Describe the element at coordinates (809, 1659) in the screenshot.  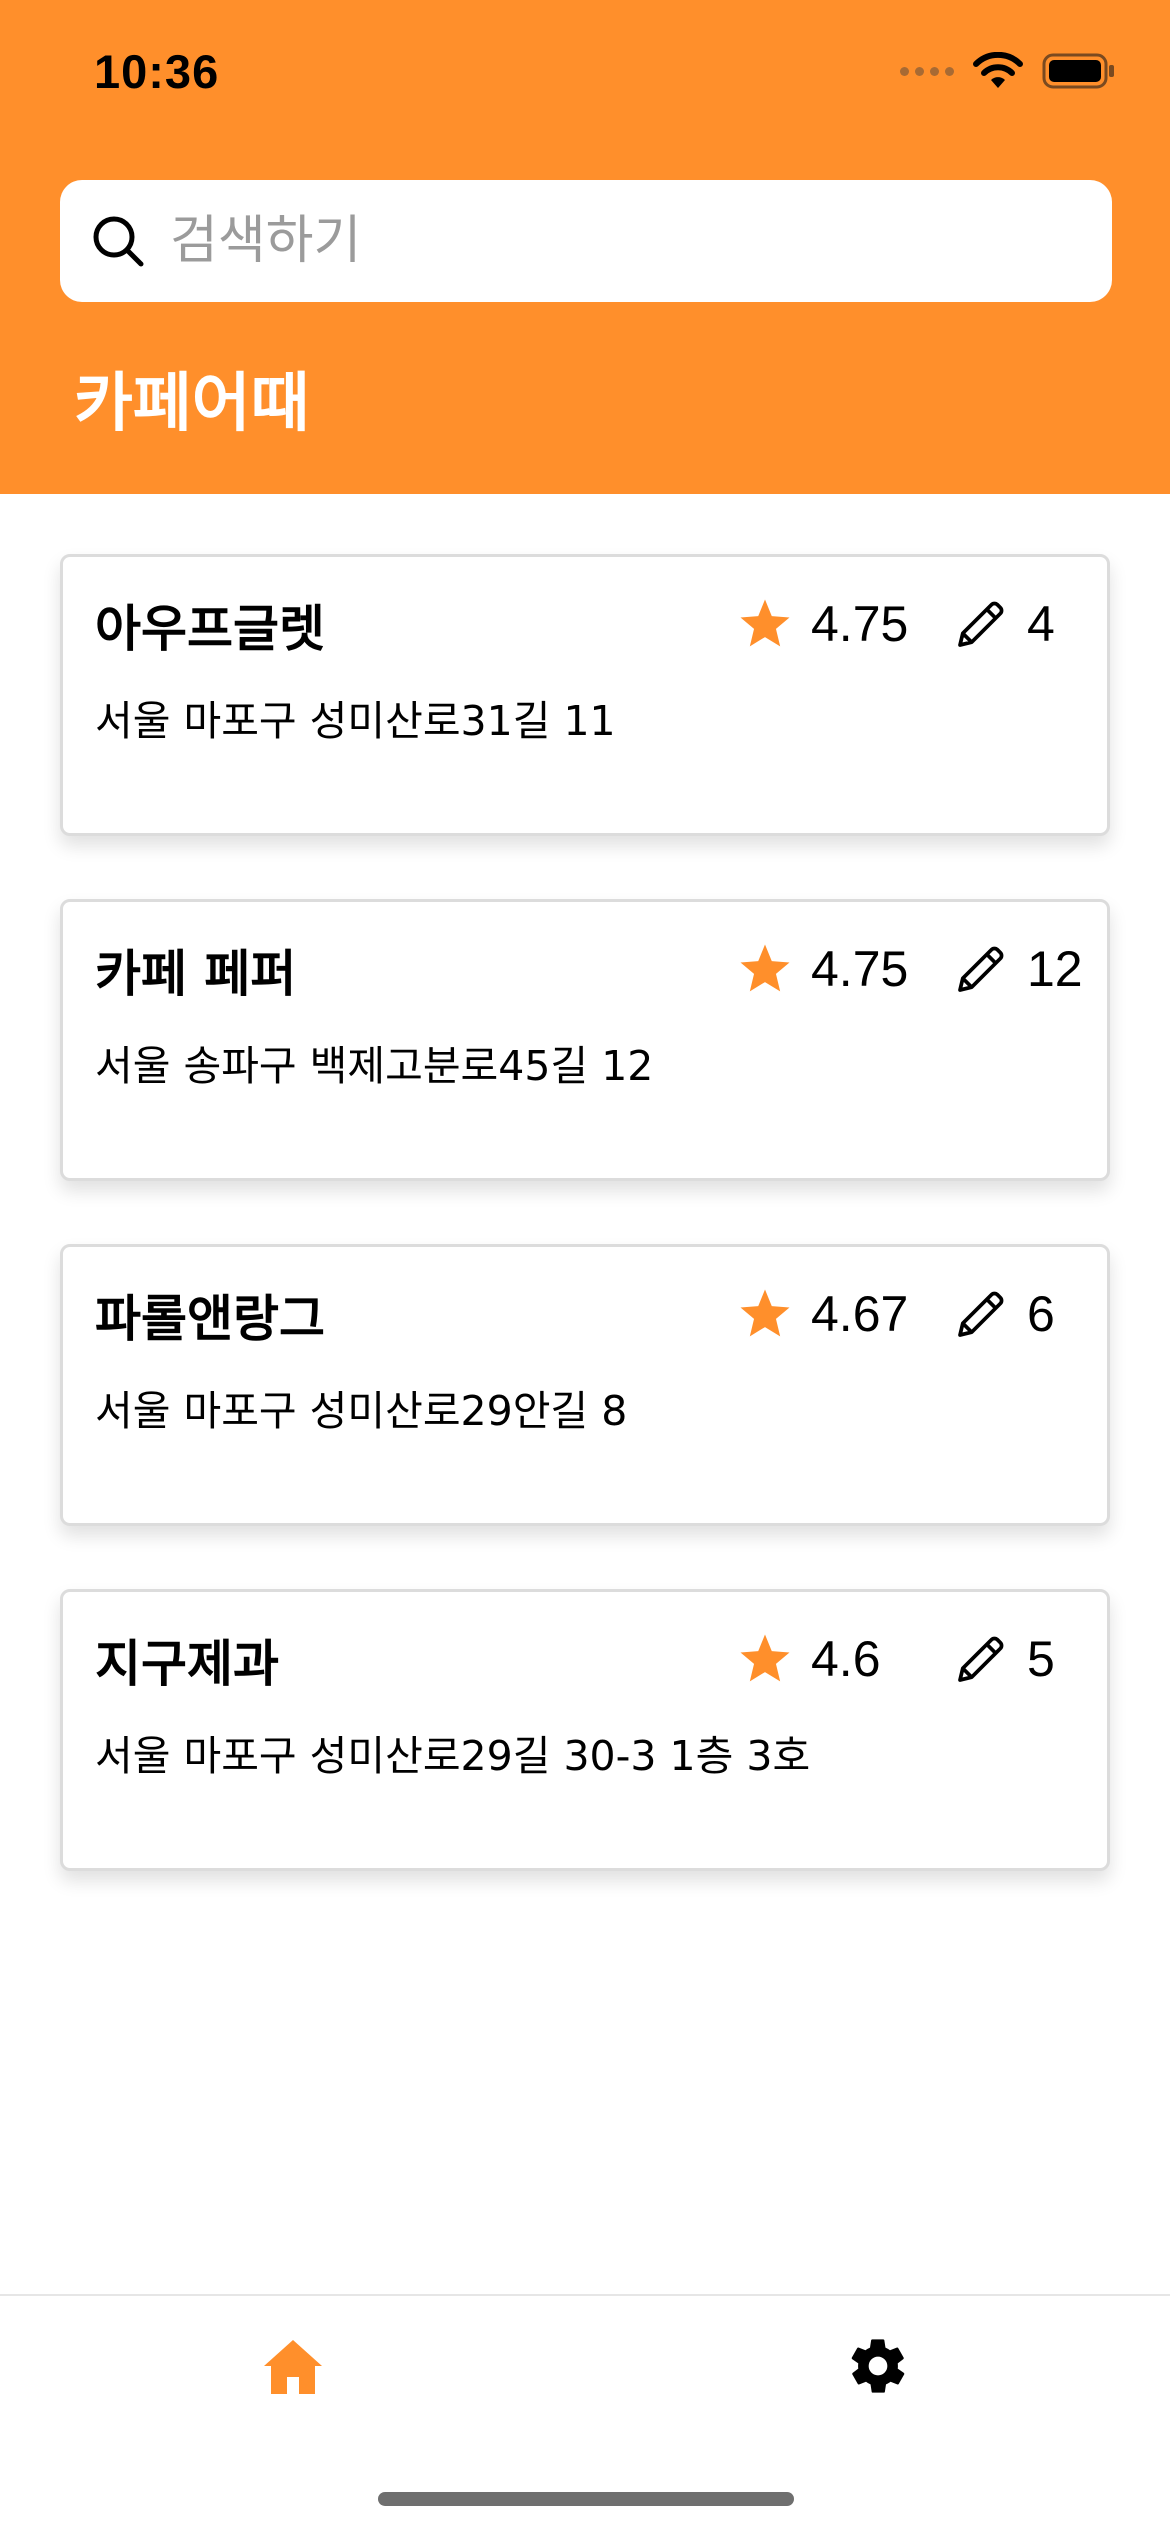
I see `cafe-rating: 4.6` at that location.